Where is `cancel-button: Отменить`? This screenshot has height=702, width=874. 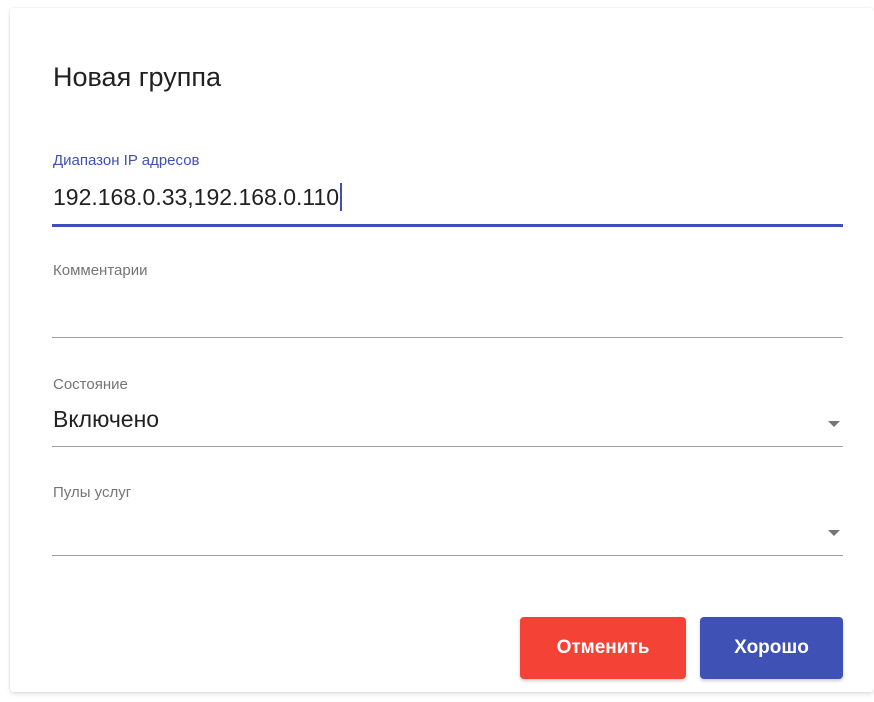
cancel-button: Отменить is located at coordinates (603, 648).